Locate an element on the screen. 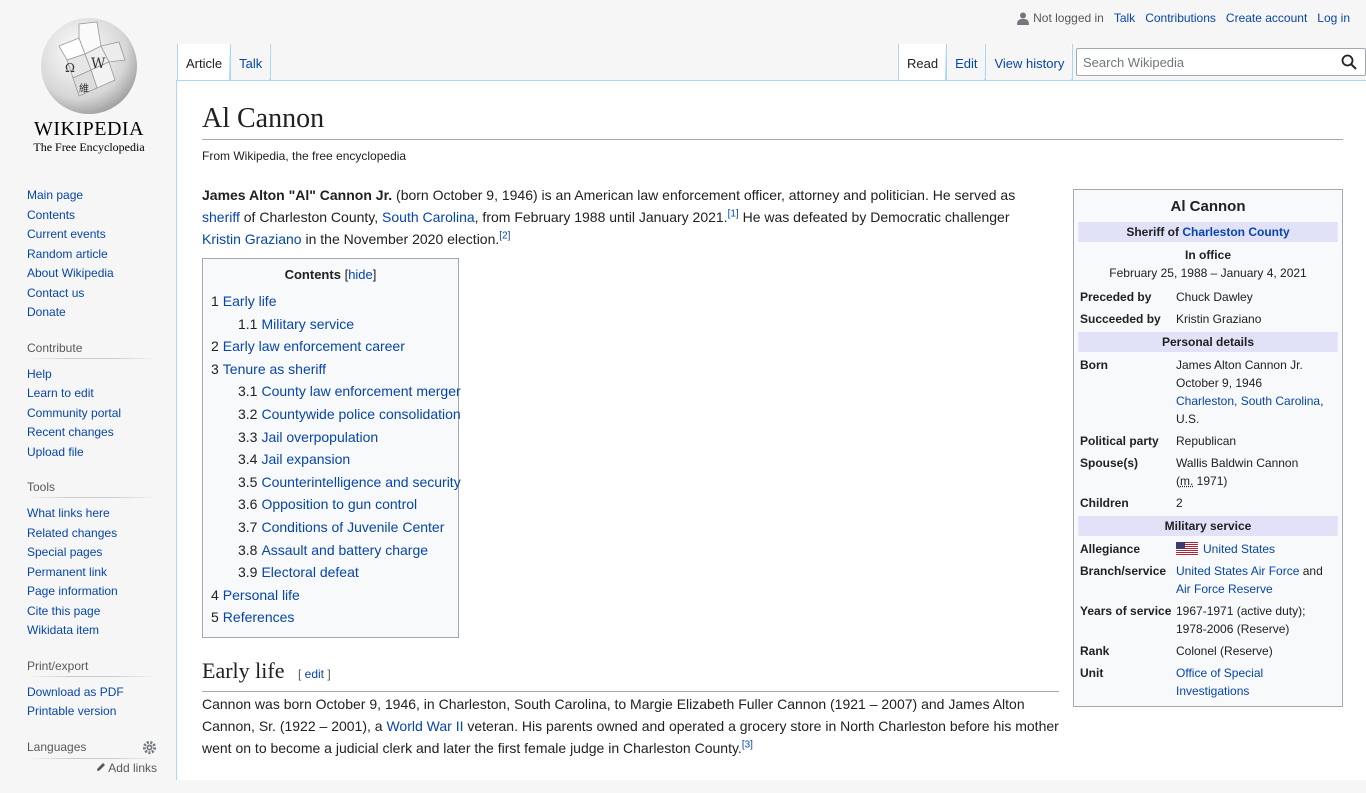  toc-link: 4 Personal life is located at coordinates (255, 595).